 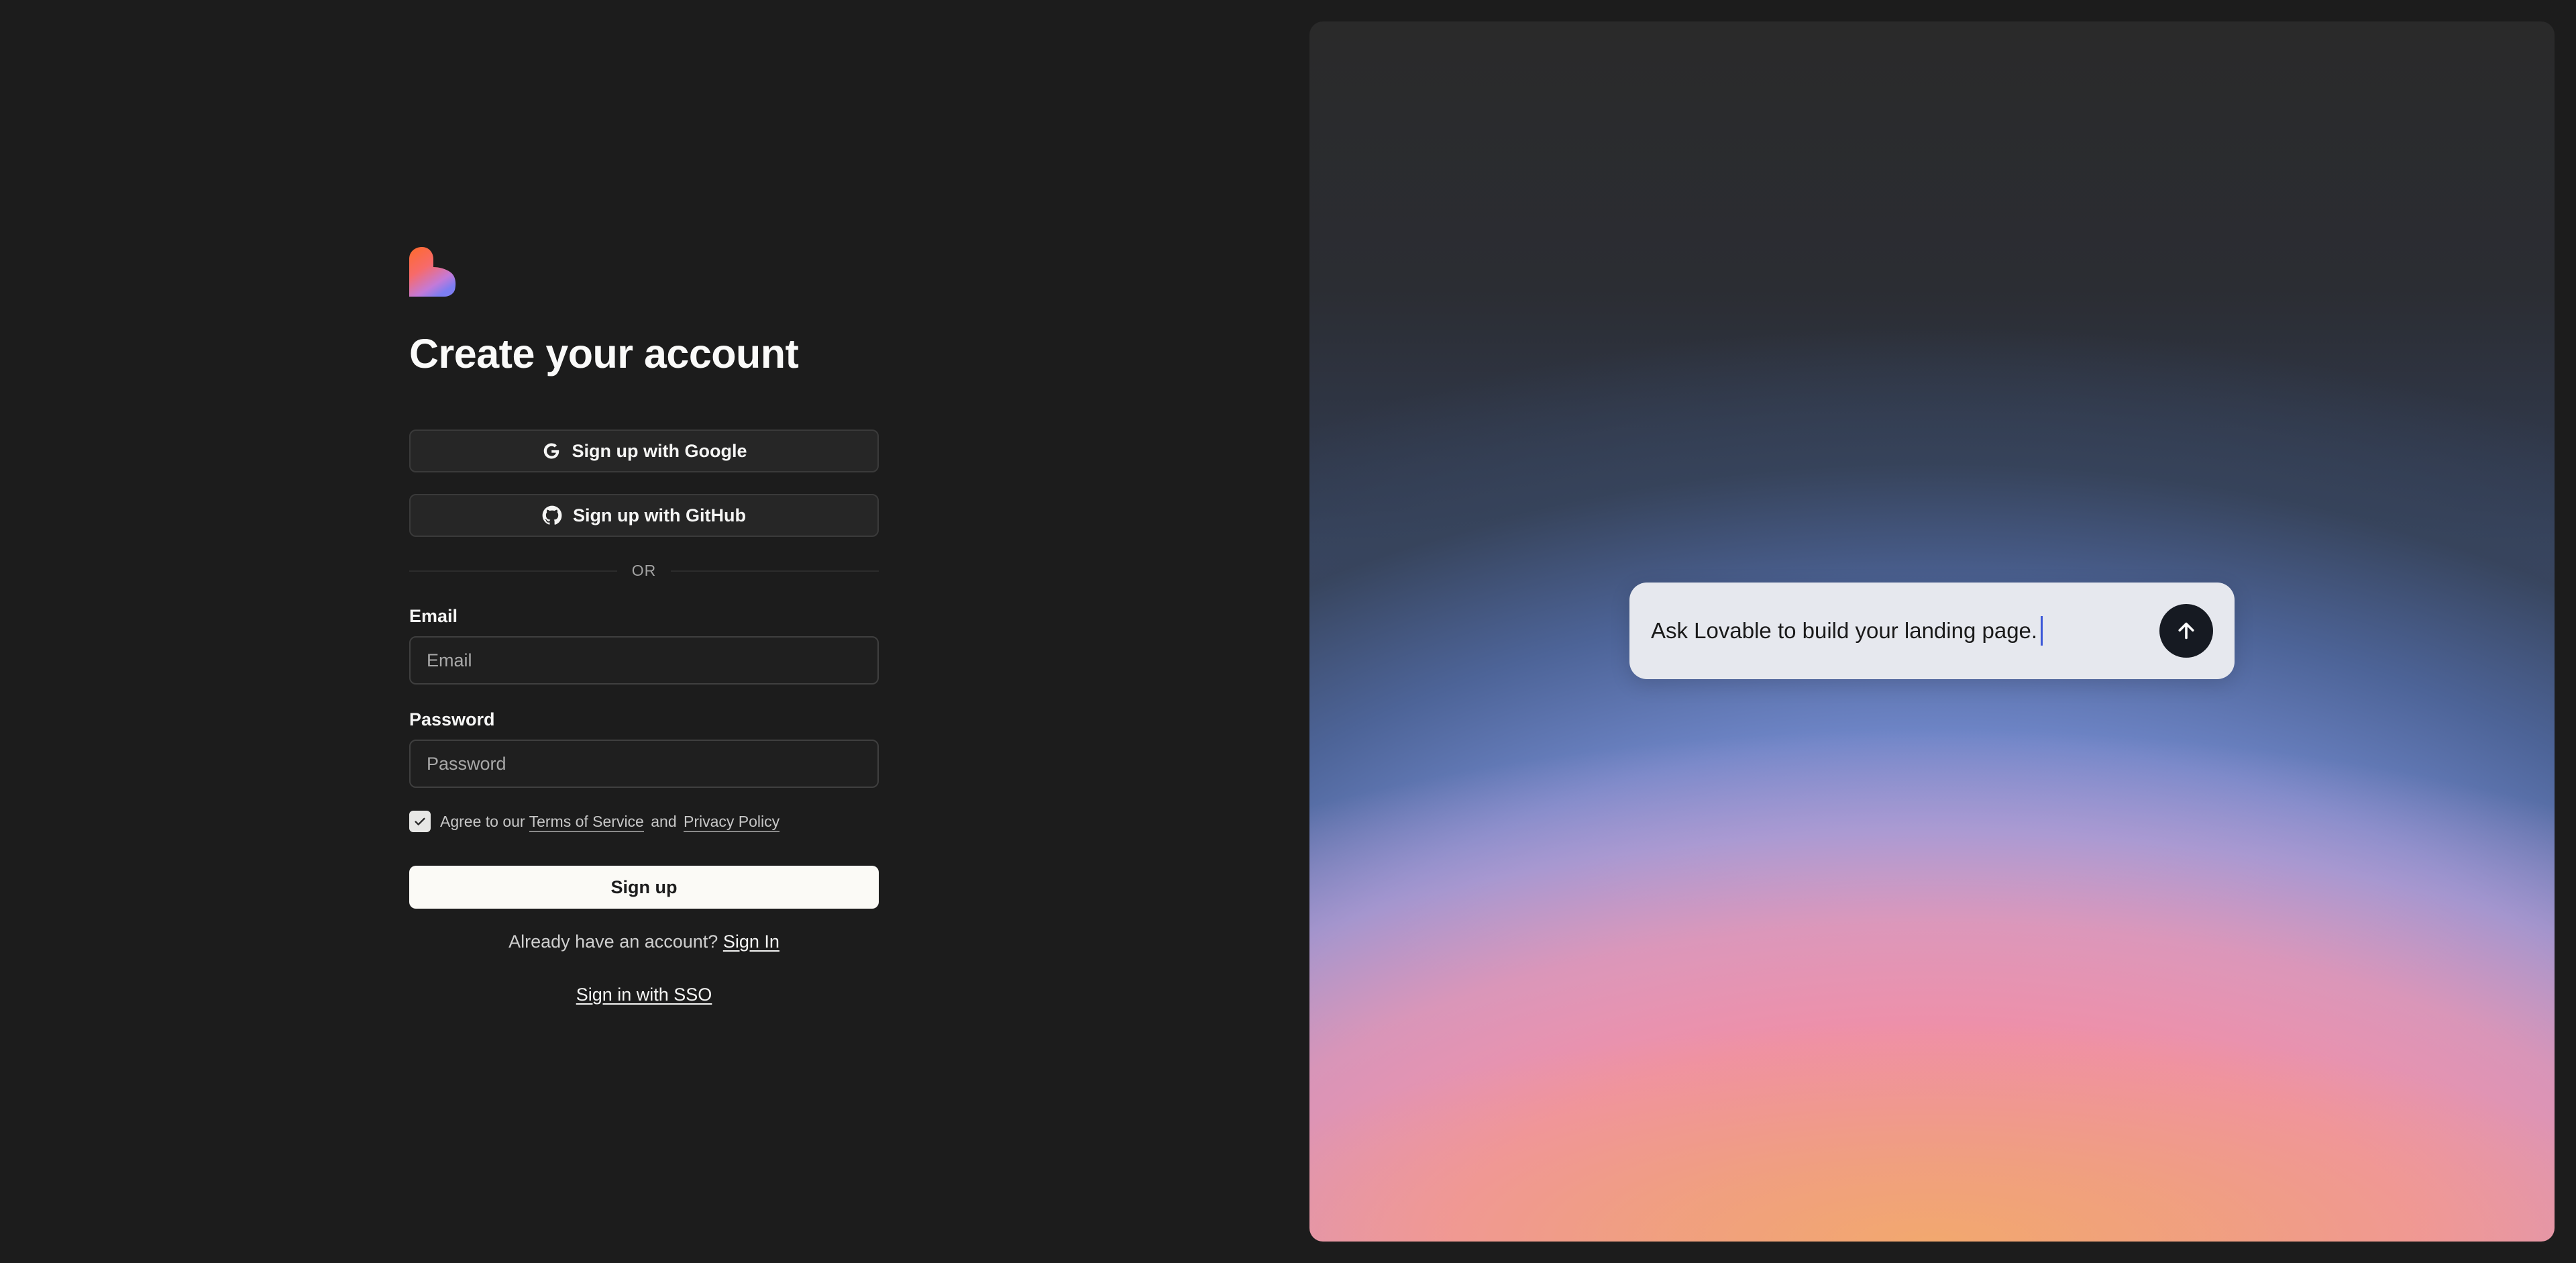 I want to click on github-signup-label: Sign up with GitHub, so click(x=659, y=515).